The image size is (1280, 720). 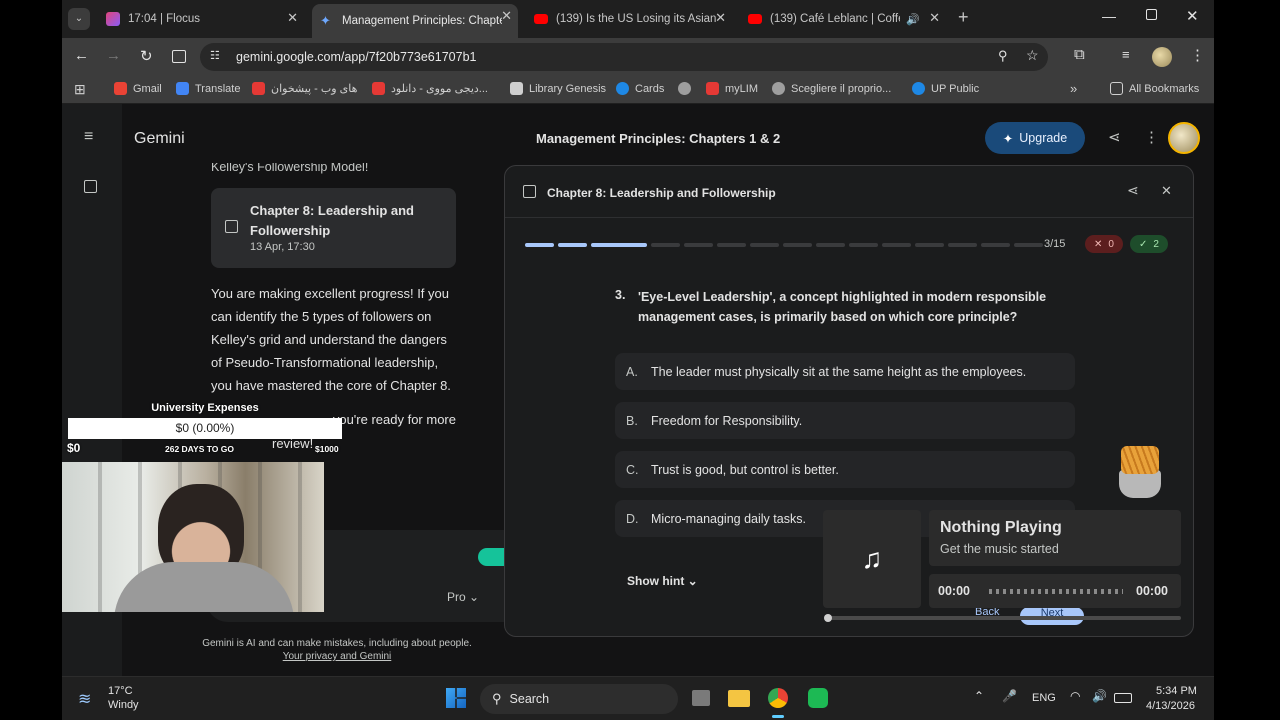 What do you see at coordinates (1109, 16) in the screenshot?
I see `minimize-button: —` at bounding box center [1109, 16].